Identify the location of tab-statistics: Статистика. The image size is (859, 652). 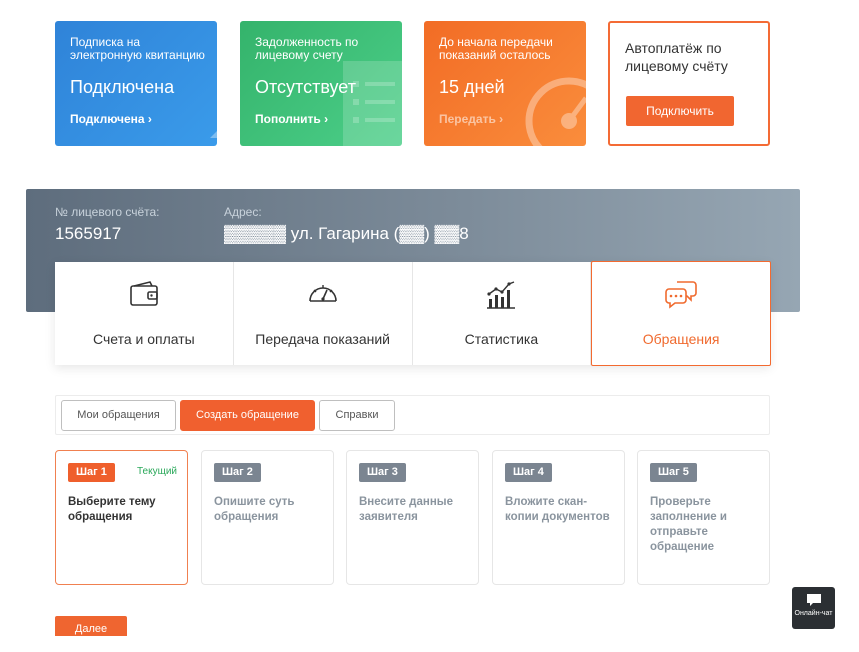
(502, 313).